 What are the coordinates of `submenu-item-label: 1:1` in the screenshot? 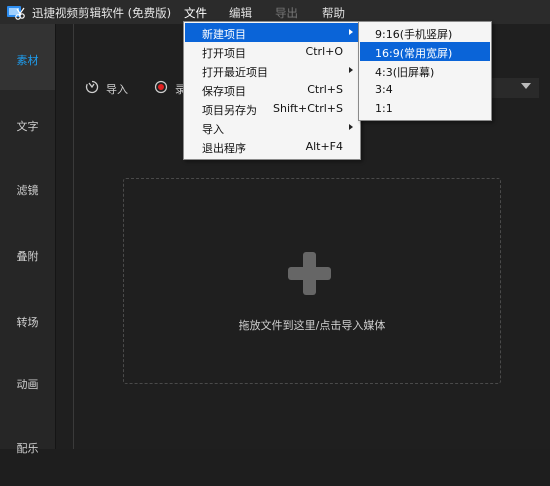 It's located at (384, 108).